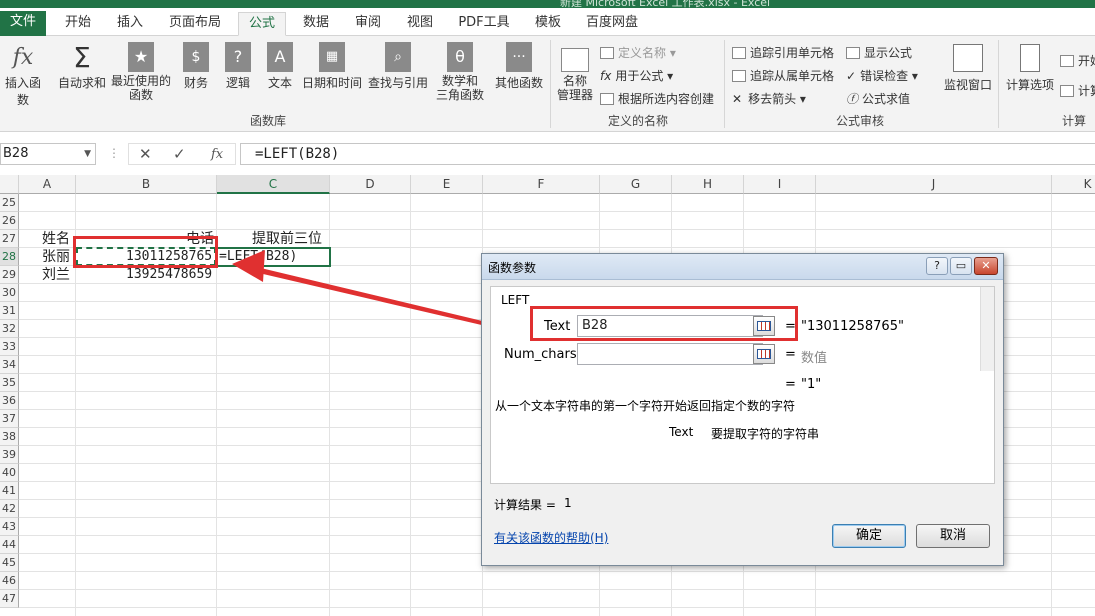 The image size is (1095, 616). What do you see at coordinates (9, 581) in the screenshot?
I see `row-header-46: 46` at bounding box center [9, 581].